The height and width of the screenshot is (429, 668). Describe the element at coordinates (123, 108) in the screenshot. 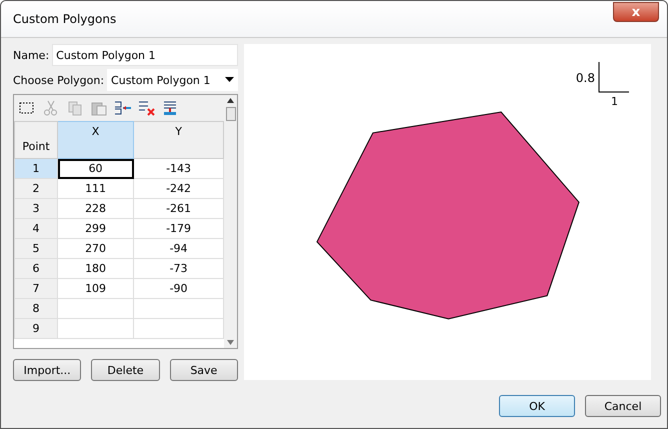

I see `insert-row-icon` at that location.